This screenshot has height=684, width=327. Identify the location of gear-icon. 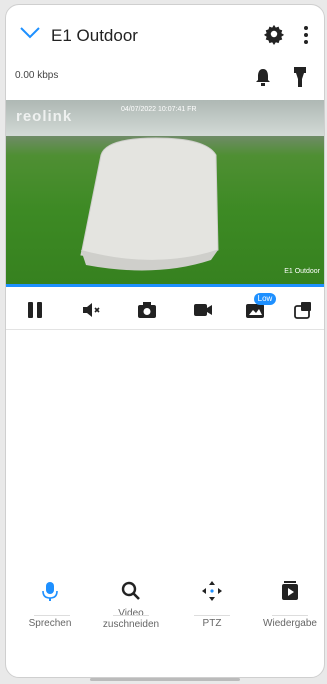
(274, 34).